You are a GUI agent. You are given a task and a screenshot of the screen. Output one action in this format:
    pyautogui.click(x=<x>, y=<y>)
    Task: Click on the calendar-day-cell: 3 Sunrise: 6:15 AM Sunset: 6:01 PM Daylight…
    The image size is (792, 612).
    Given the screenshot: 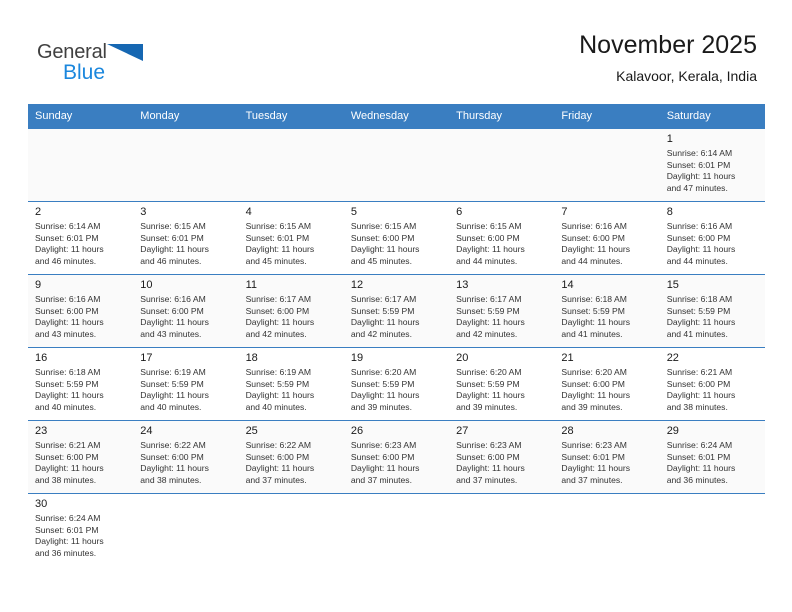 What is the action you would take?
    pyautogui.click(x=186, y=238)
    